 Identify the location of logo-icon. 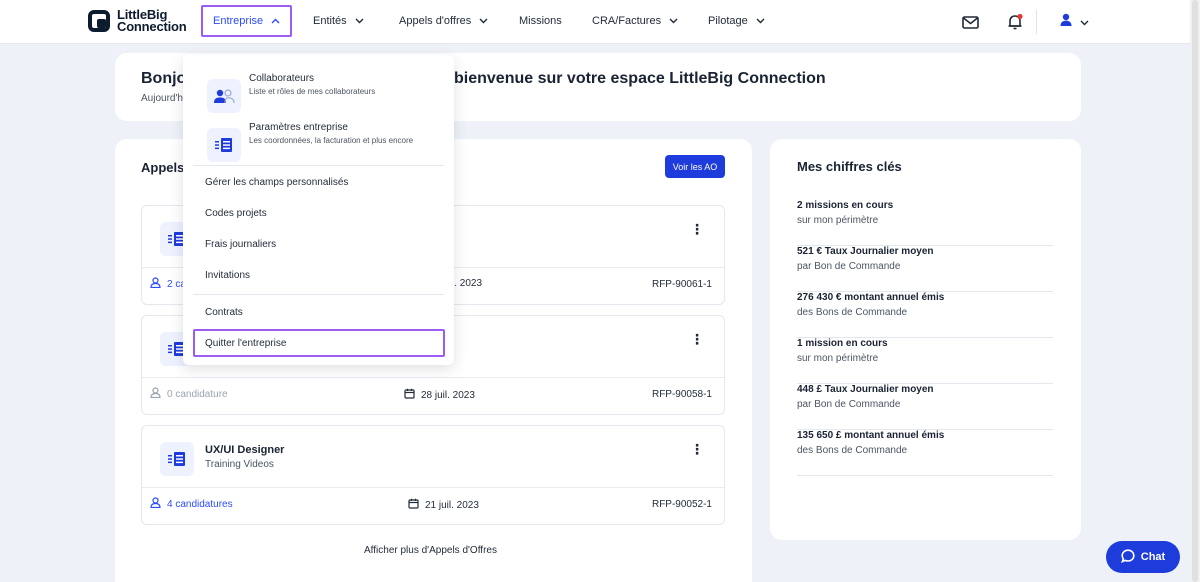
(99, 21).